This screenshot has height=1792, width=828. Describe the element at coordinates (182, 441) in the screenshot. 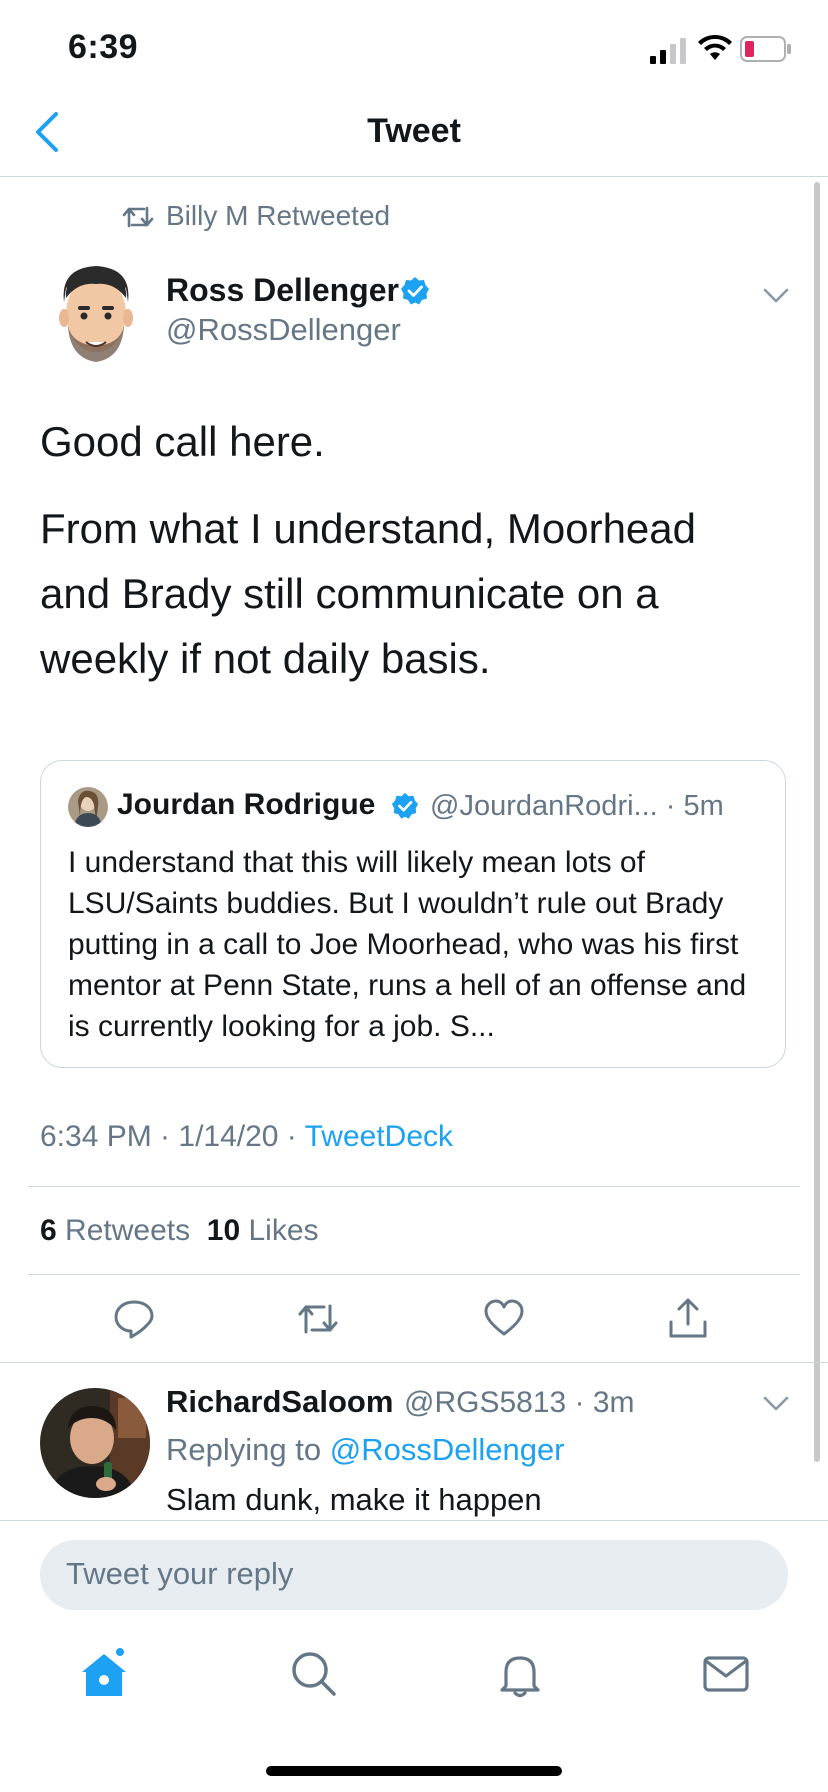

I see `tweet-text-line1: Good call here.` at that location.